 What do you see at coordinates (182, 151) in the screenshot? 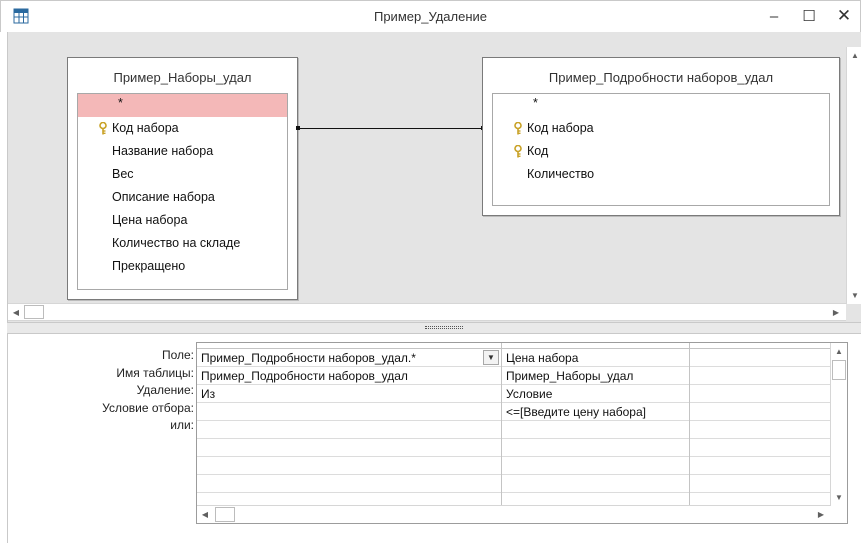
I see `field-list-item: Название набора` at bounding box center [182, 151].